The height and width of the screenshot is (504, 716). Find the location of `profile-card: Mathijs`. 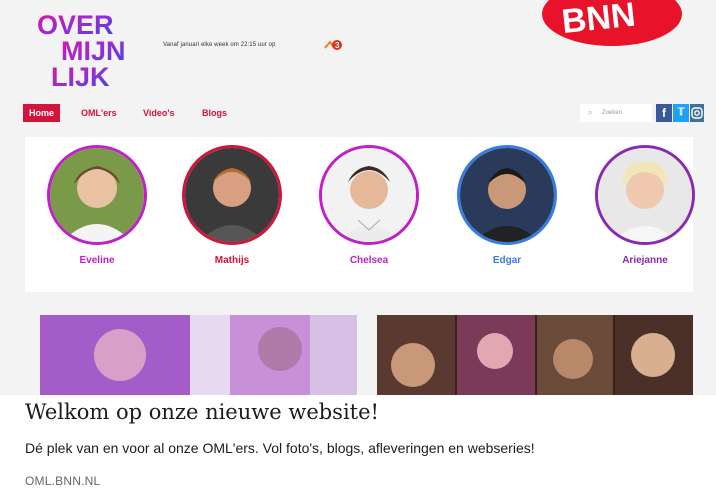

profile-card: Mathijs is located at coordinates (232, 205).